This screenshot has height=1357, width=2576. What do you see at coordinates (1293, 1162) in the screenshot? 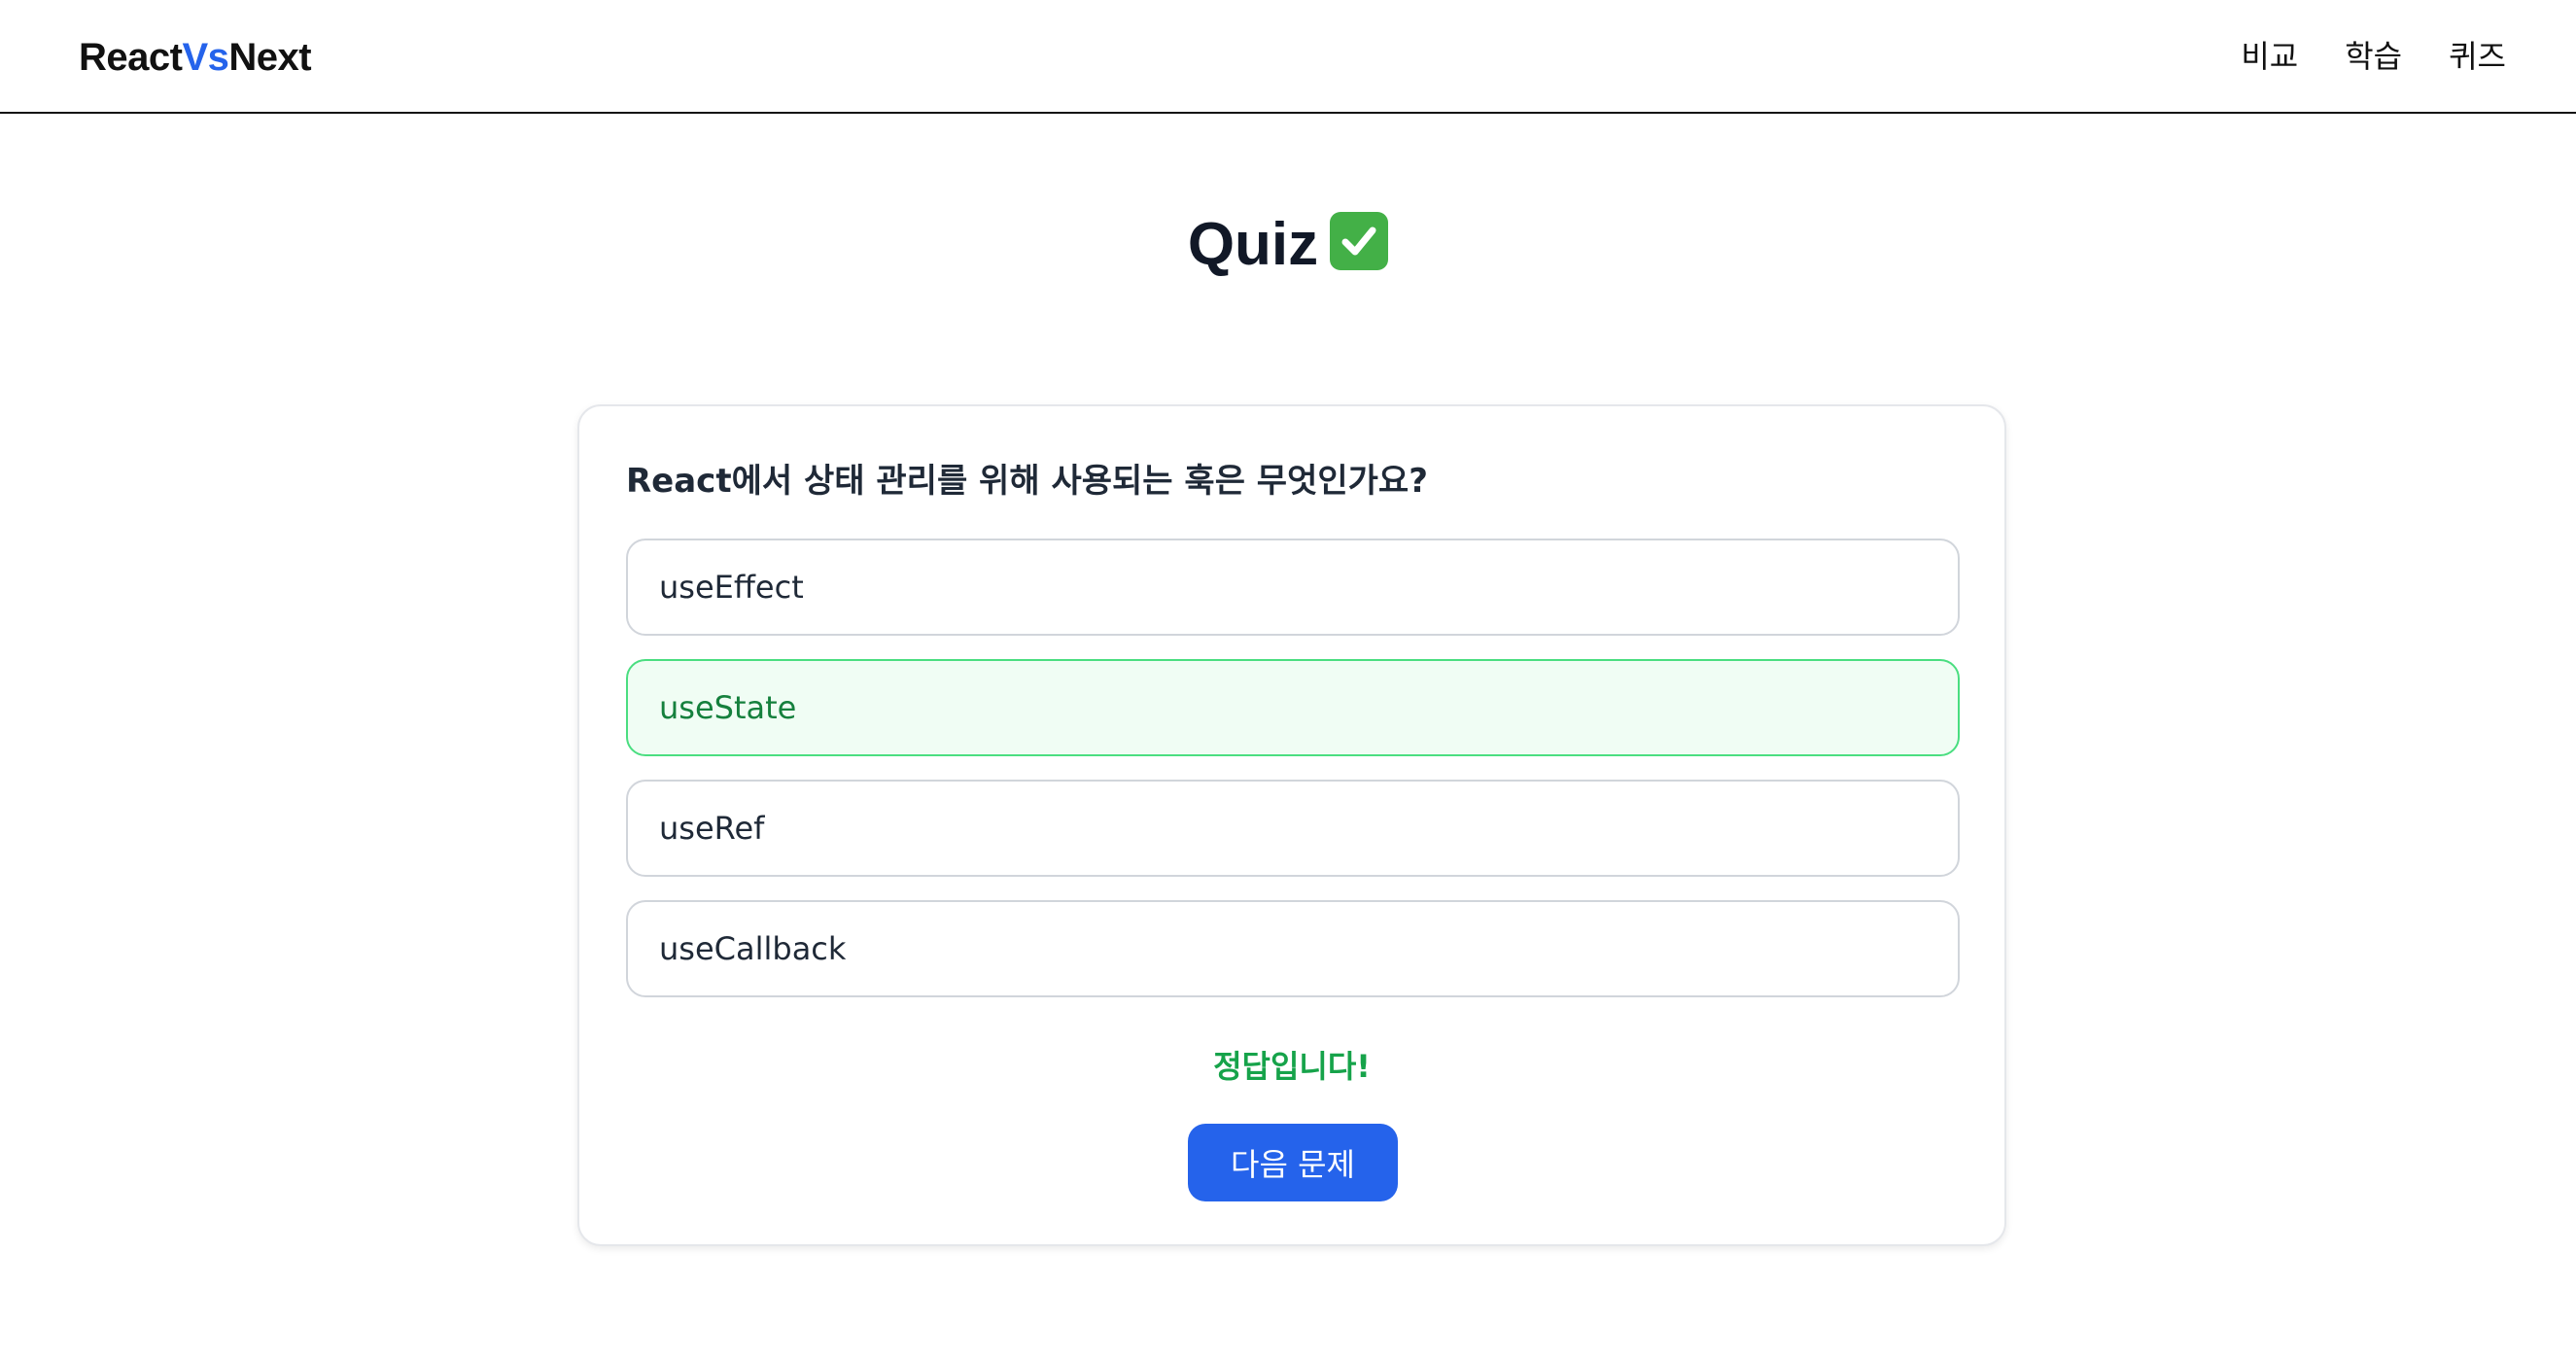
I see `next-question-button: 다음 문제` at bounding box center [1293, 1162].